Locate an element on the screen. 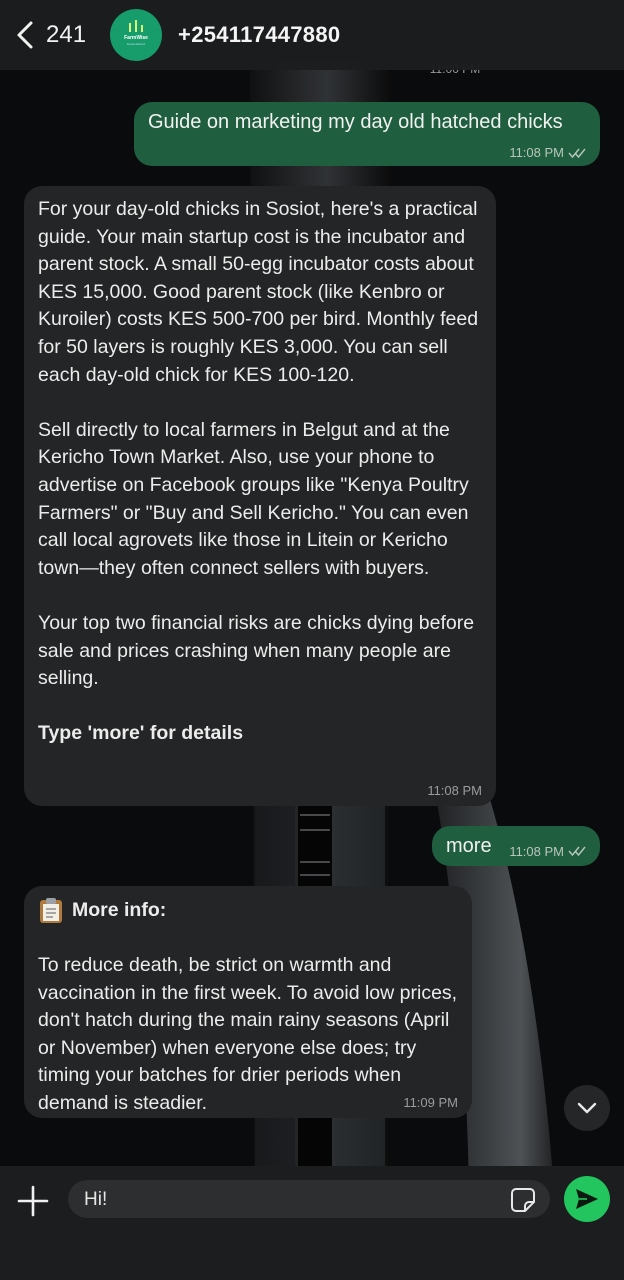 This screenshot has width=624, height=1280. avatar-logo-text: FarmWise is located at coordinates (136, 38).